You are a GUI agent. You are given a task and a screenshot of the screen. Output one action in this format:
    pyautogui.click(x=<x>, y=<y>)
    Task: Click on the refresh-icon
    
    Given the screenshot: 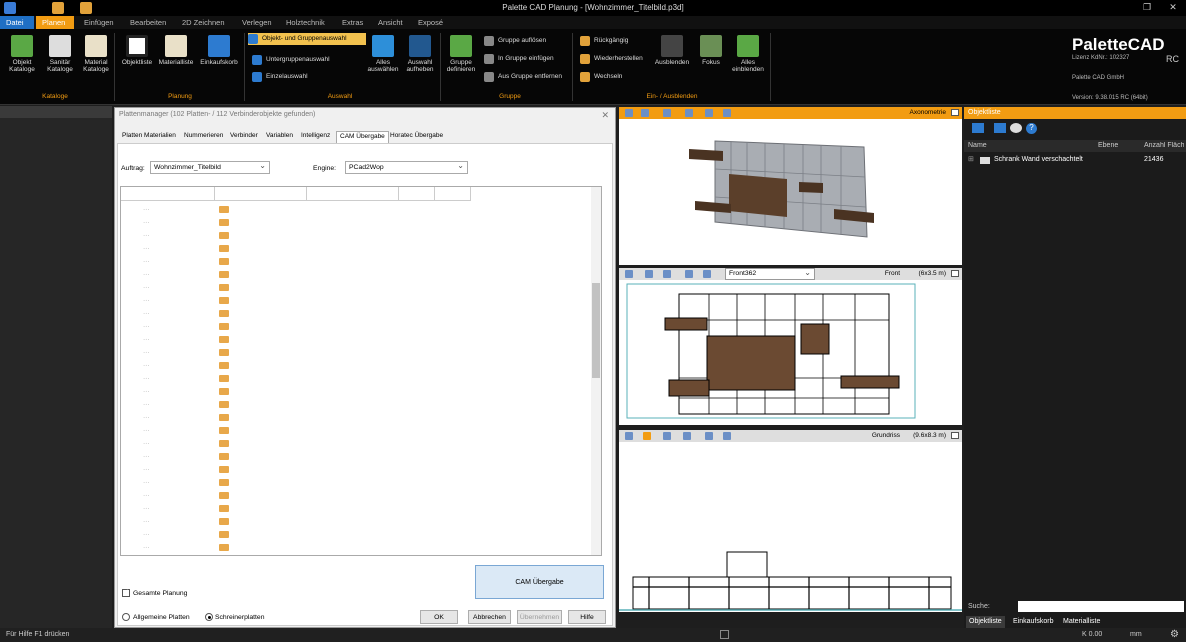 What is the action you would take?
    pyautogui.click(x=1016, y=128)
    